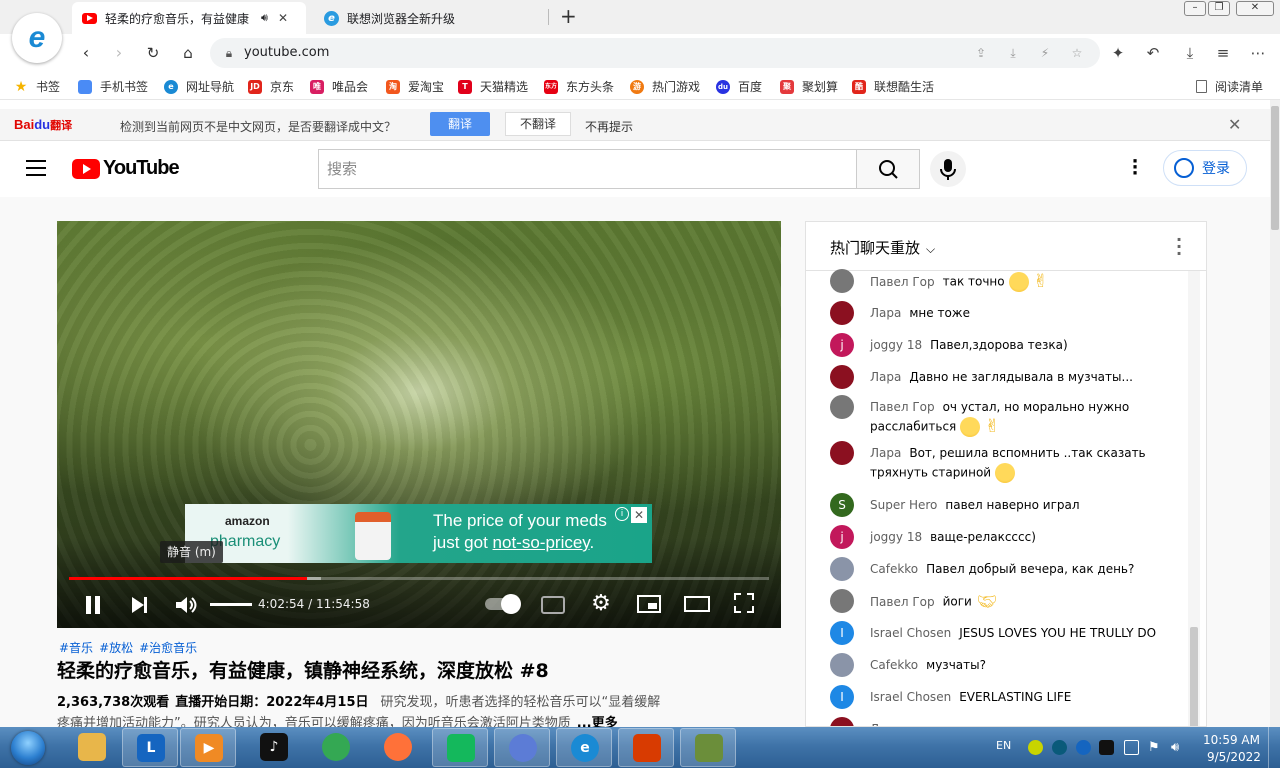  What do you see at coordinates (1205, 168) in the screenshot?
I see `sign-in-button: 登录` at bounding box center [1205, 168].